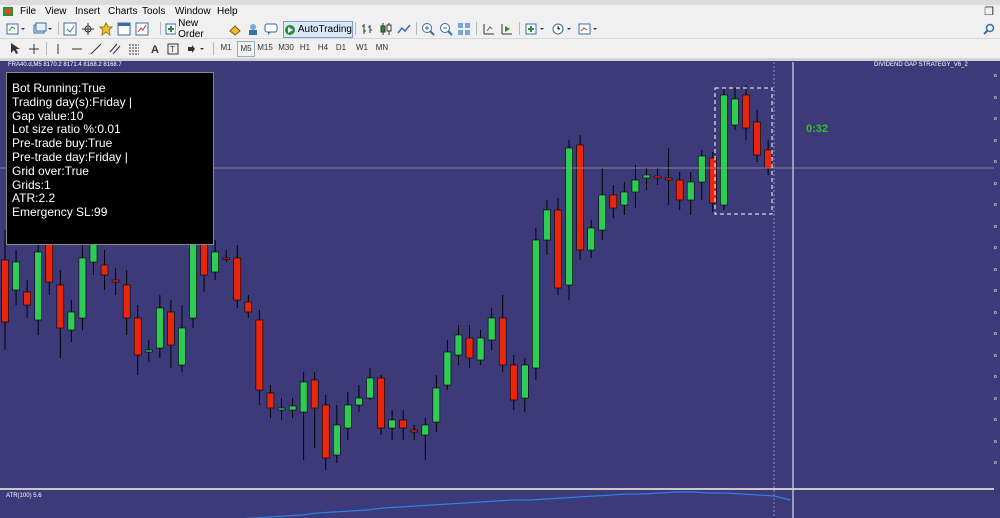 Image resolution: width=1000 pixels, height=518 pixels. I want to click on zoom-in-button, so click(428, 28).